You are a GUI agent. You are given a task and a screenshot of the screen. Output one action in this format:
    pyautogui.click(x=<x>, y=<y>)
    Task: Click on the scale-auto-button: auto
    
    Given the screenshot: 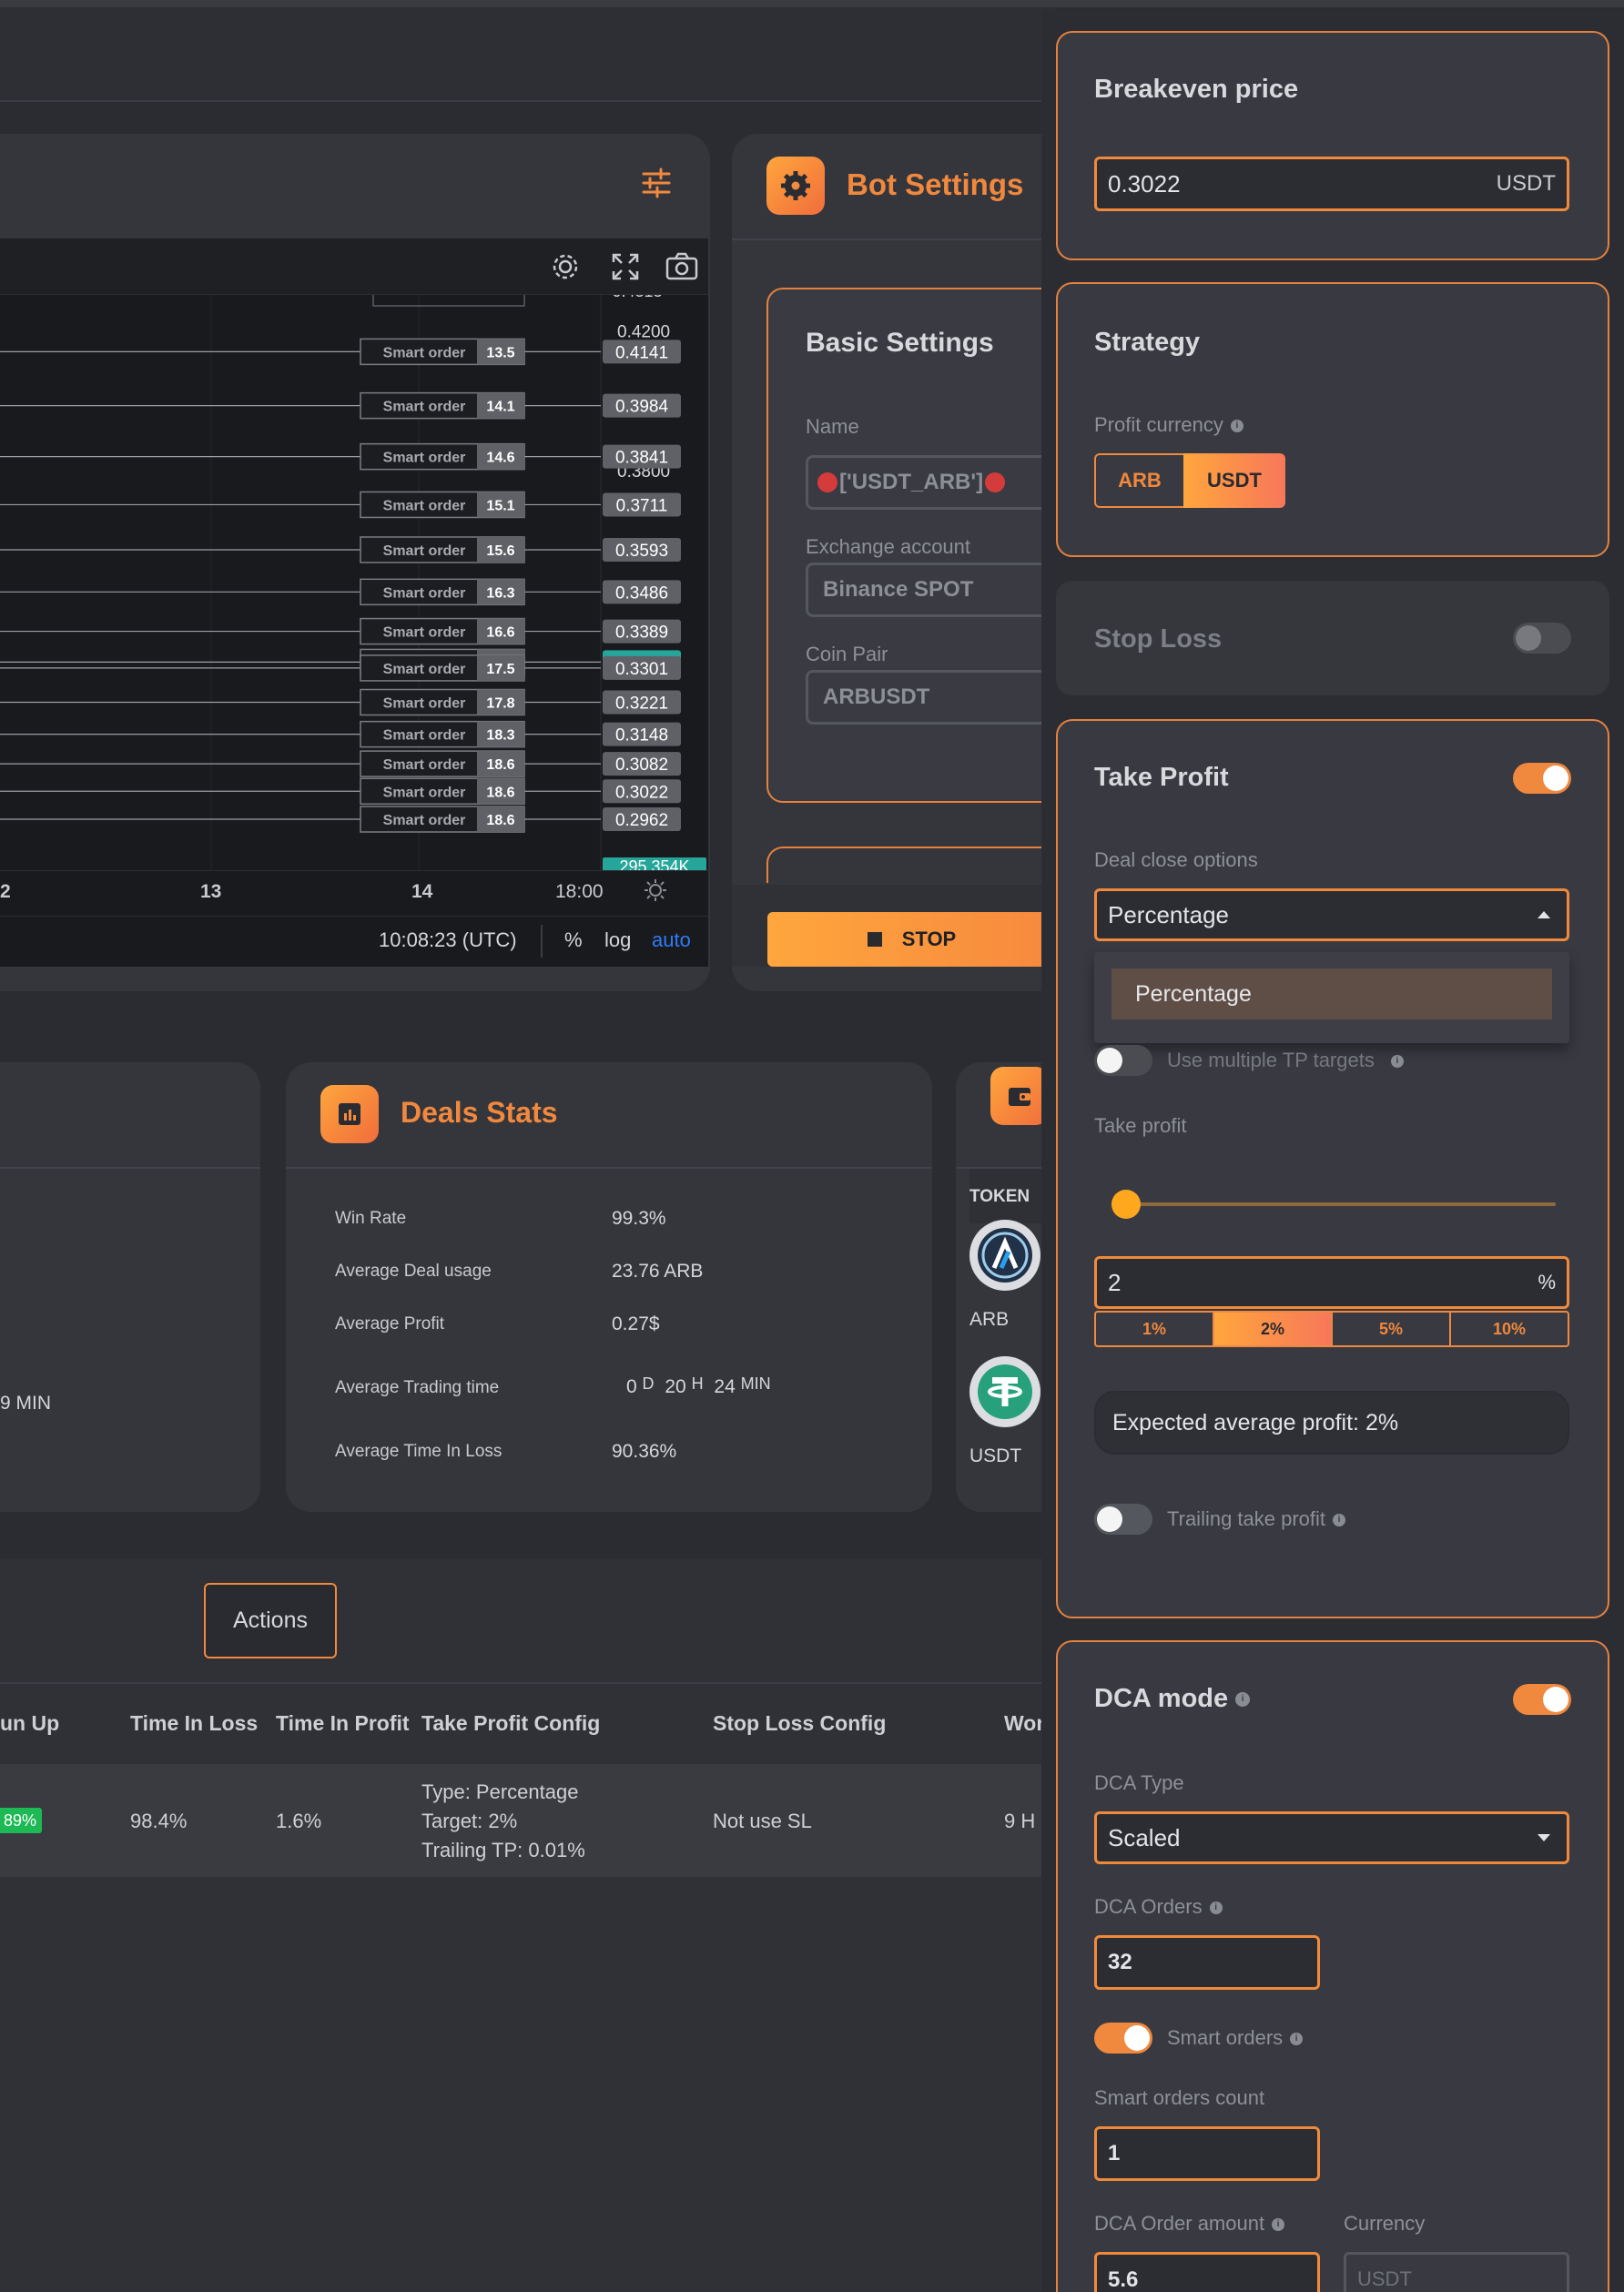 What is the action you would take?
    pyautogui.click(x=672, y=940)
    